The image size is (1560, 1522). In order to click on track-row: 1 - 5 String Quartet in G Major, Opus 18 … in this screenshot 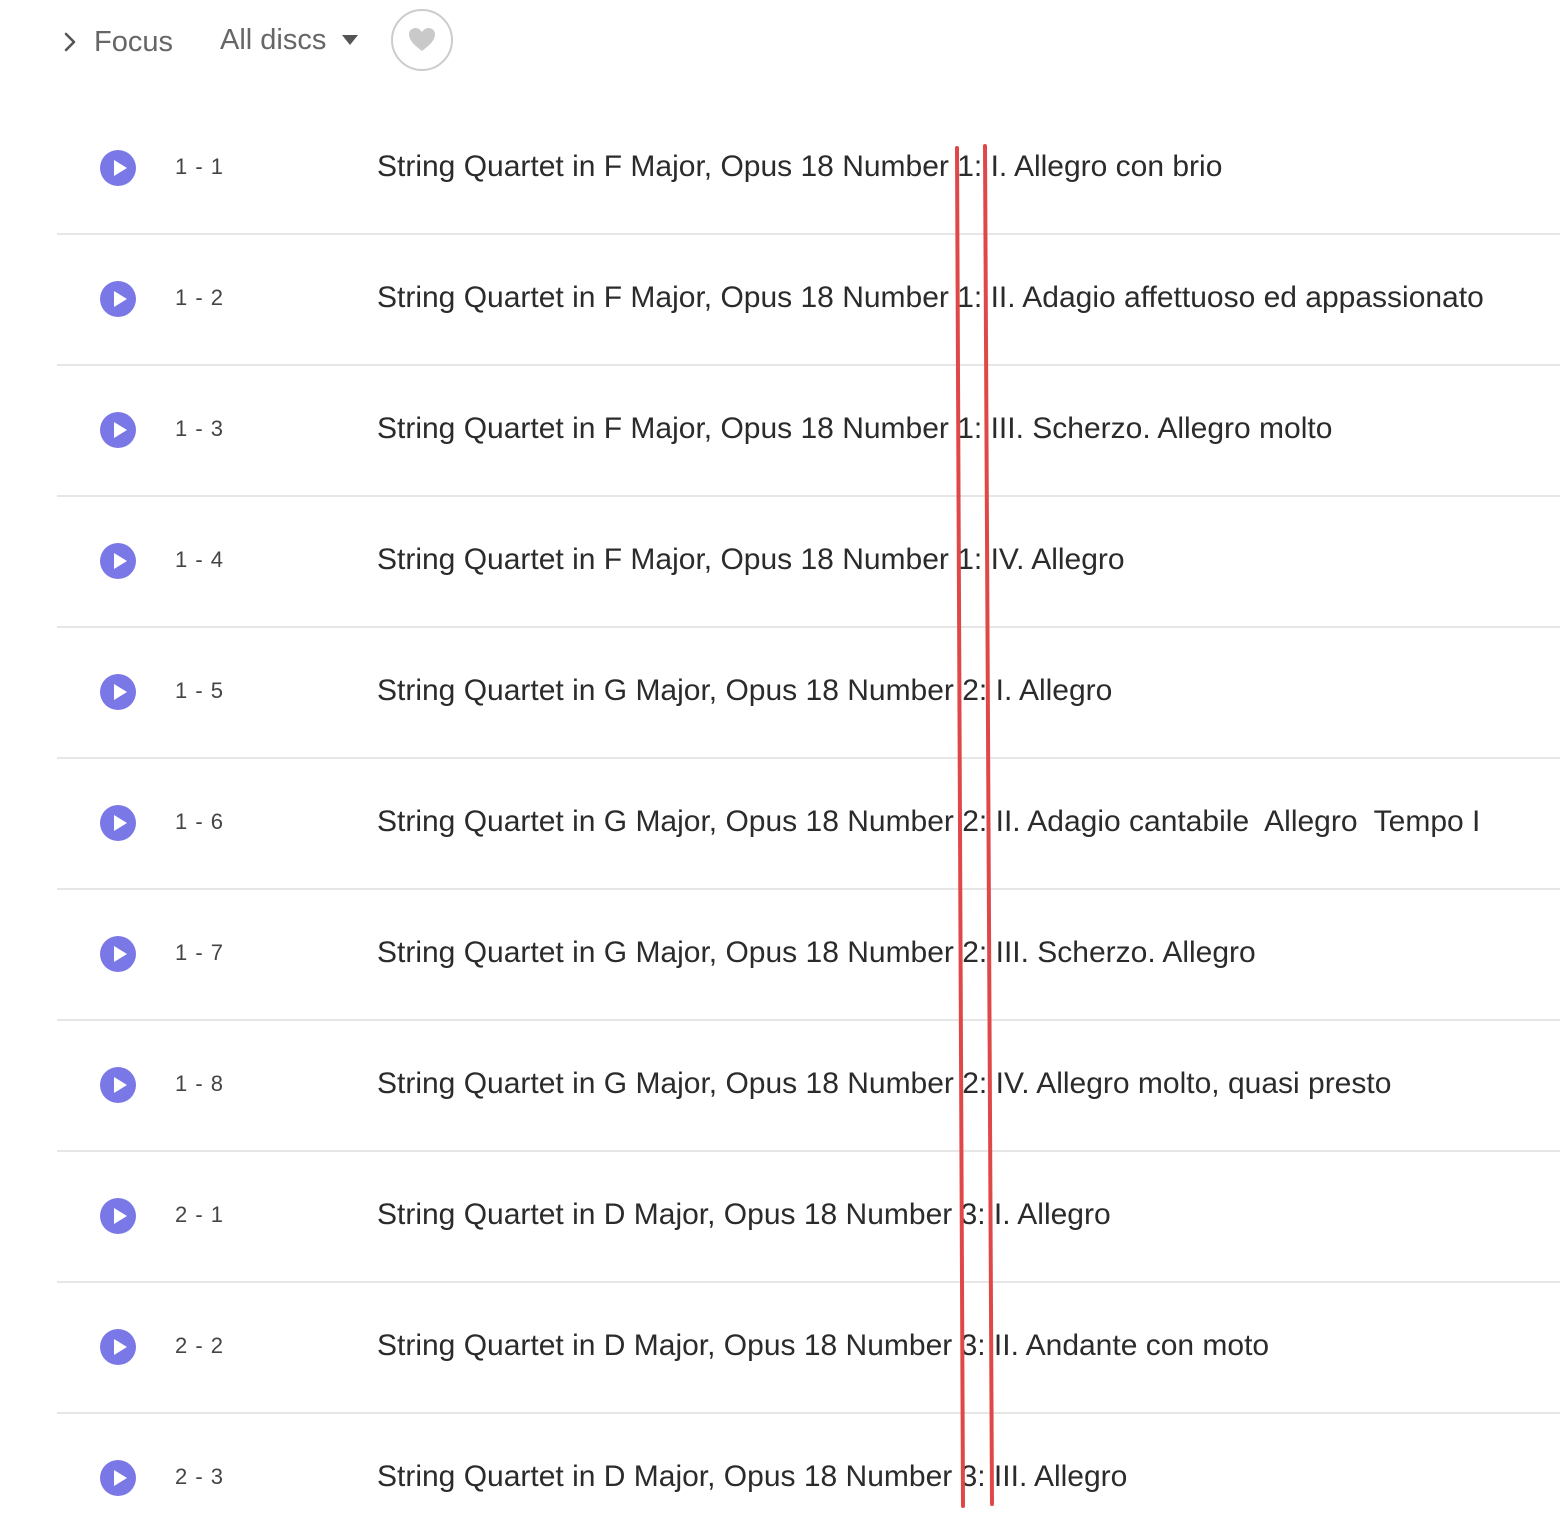, I will do `click(808, 693)`.